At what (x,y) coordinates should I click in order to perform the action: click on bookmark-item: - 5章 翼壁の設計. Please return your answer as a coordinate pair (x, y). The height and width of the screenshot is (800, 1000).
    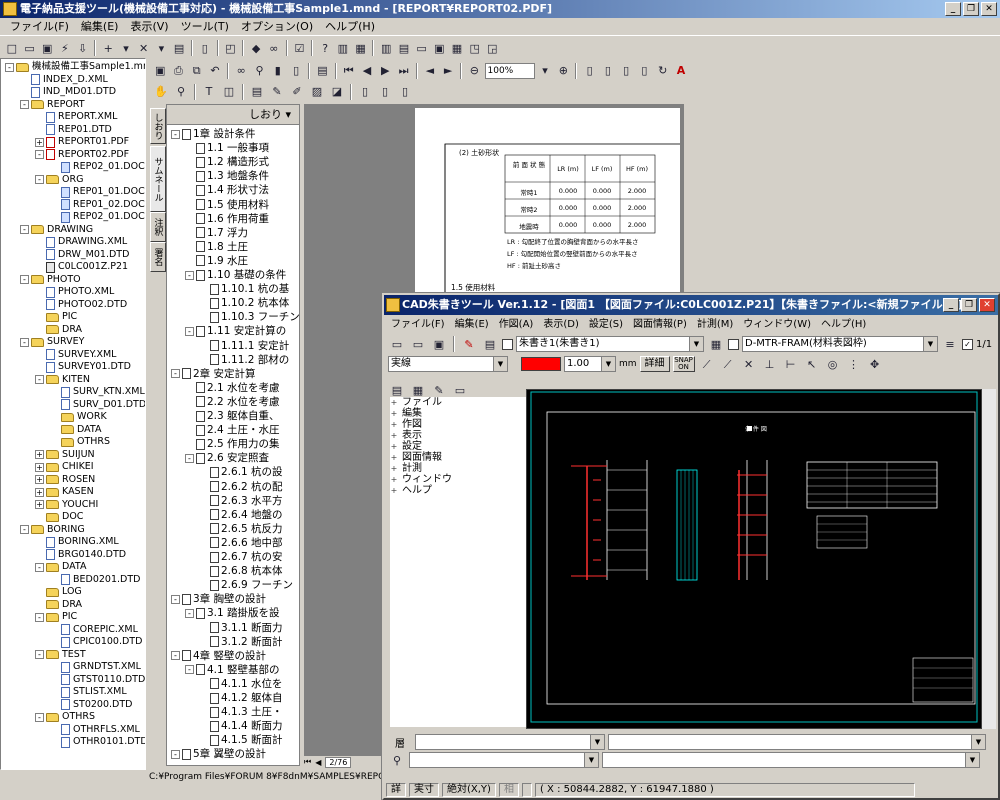
    Looking at the image, I should click on (218, 754).